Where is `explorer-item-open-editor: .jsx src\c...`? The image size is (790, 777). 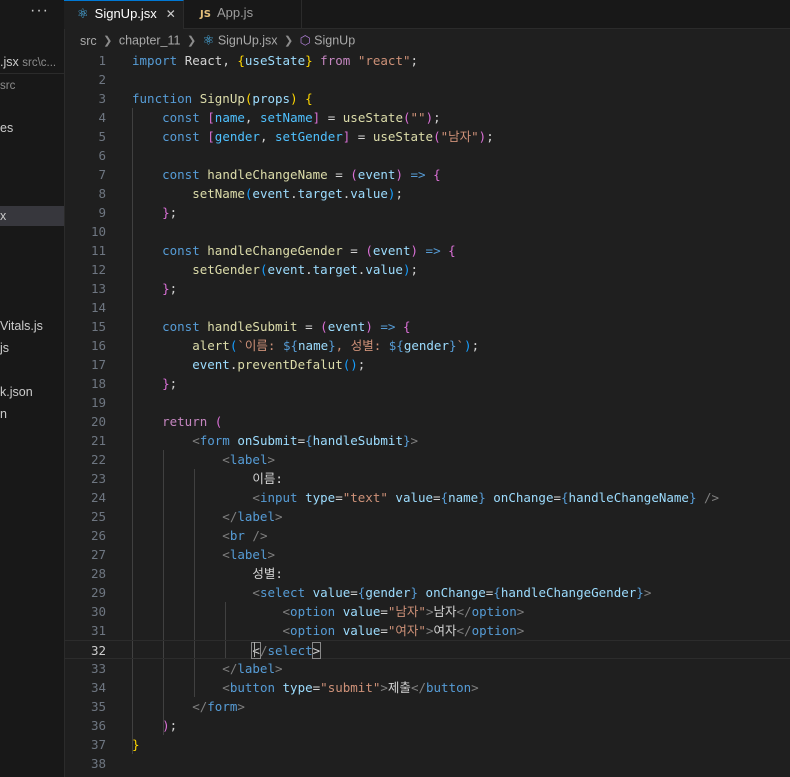 explorer-item-open-editor: .jsx src\c... is located at coordinates (32, 62).